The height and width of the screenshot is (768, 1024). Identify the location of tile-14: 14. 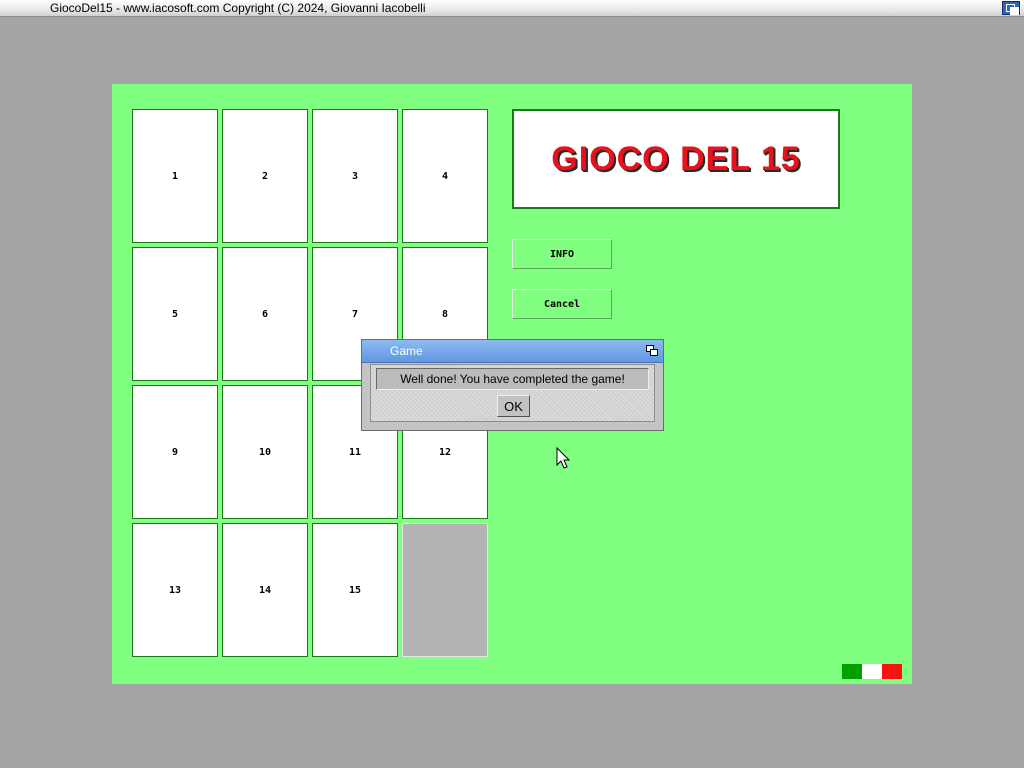
(265, 590).